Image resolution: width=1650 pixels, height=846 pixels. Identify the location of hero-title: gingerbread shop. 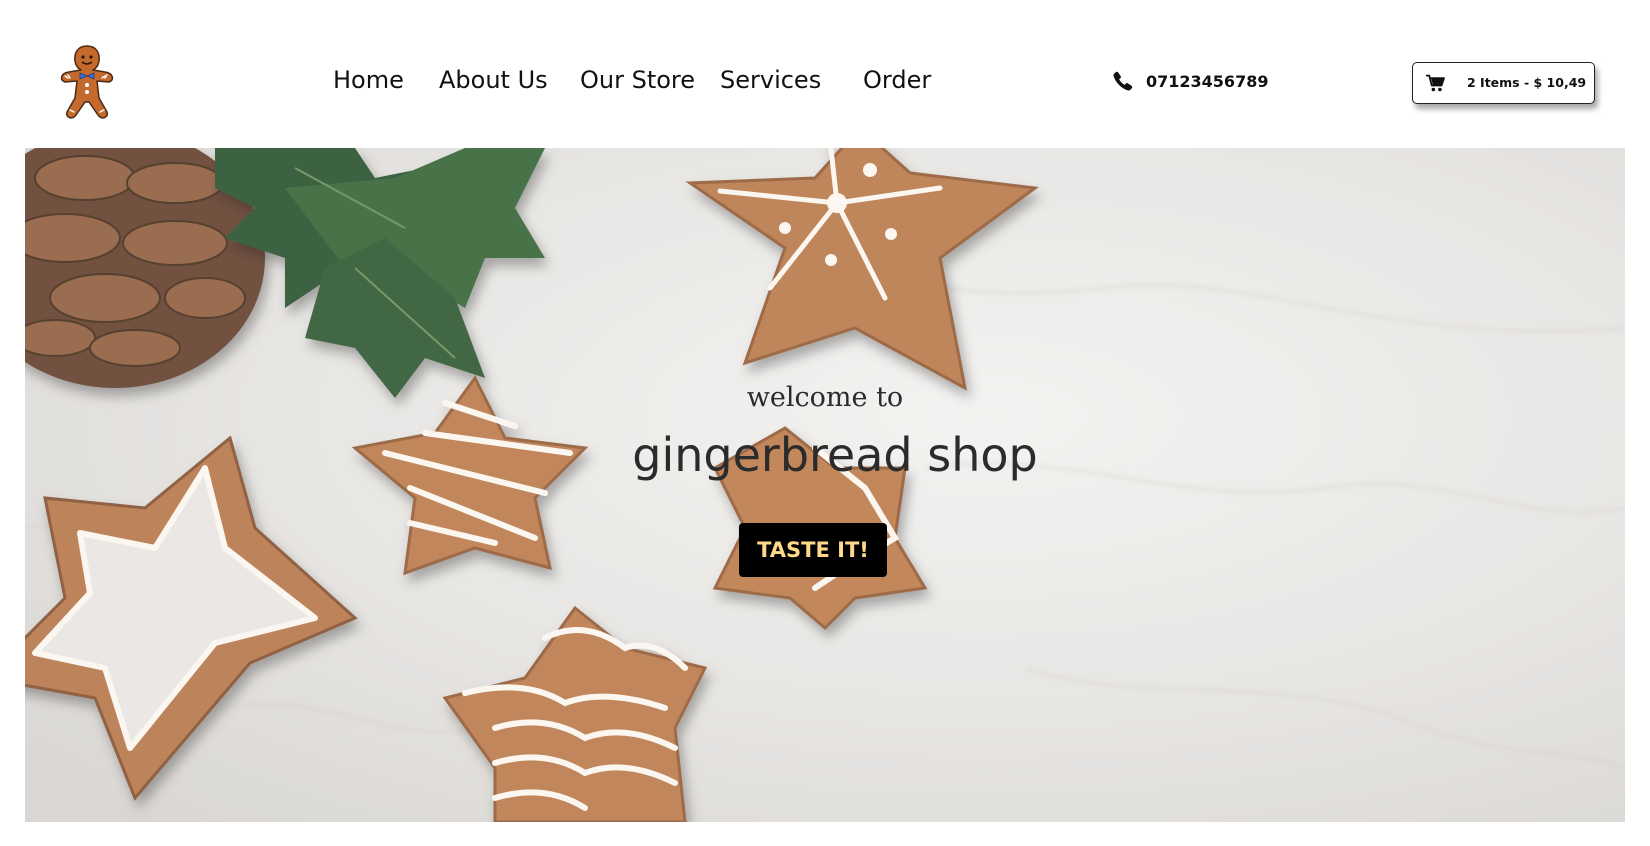
(835, 455).